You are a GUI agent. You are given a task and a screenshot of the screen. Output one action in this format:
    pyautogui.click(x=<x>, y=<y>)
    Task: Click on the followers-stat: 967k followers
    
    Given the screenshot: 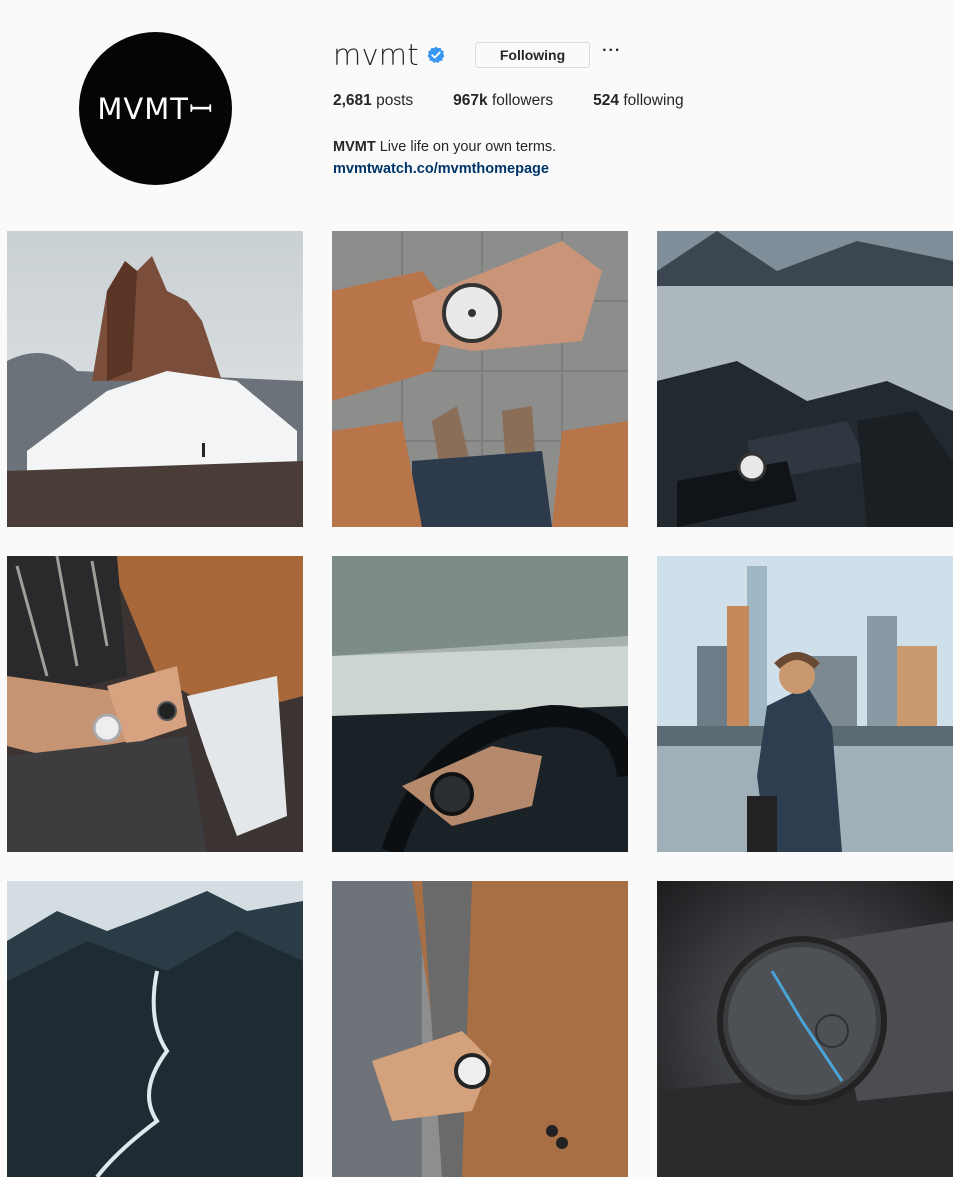 What is the action you would take?
    pyautogui.click(x=503, y=101)
    